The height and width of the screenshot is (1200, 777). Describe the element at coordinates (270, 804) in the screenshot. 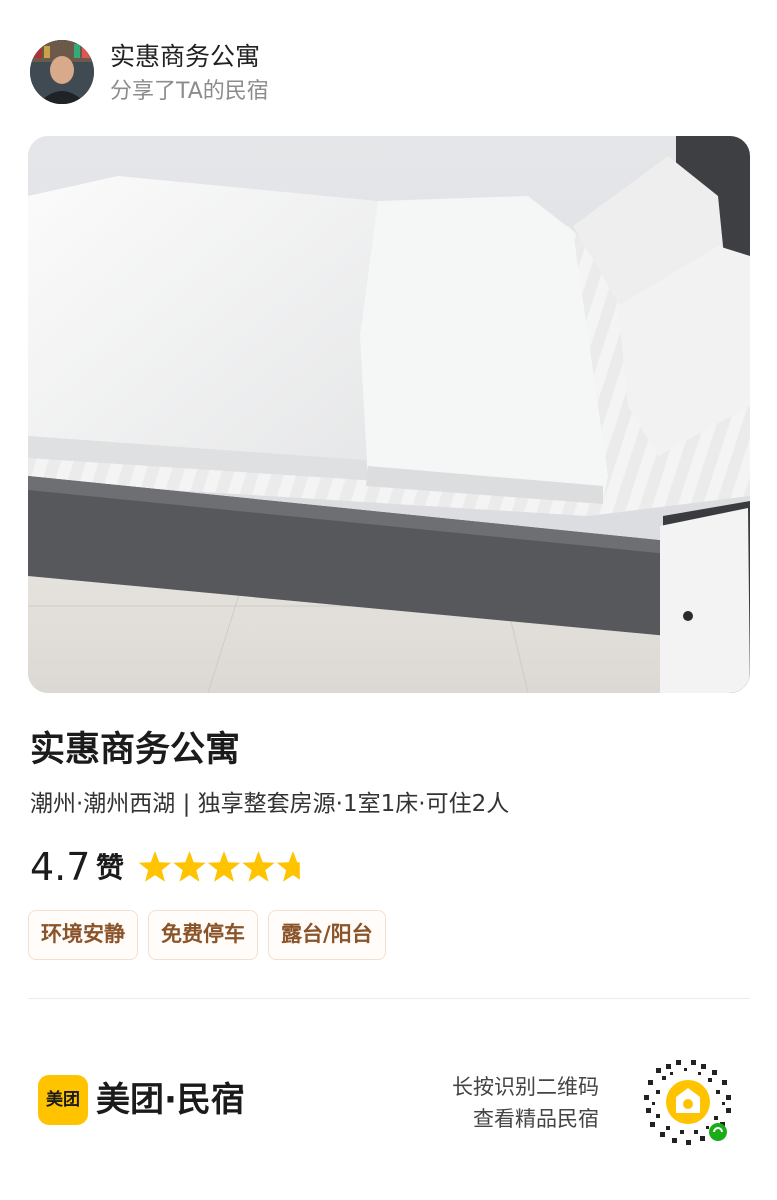

I see `listing-location-info: 潮州·潮州西湖 | 独享整套房源·1室1床·可住2人` at that location.